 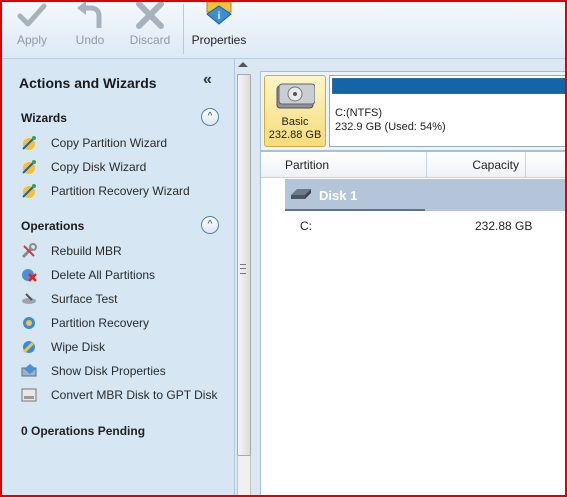 I want to click on splitter-grip-icon, so click(x=243, y=269).